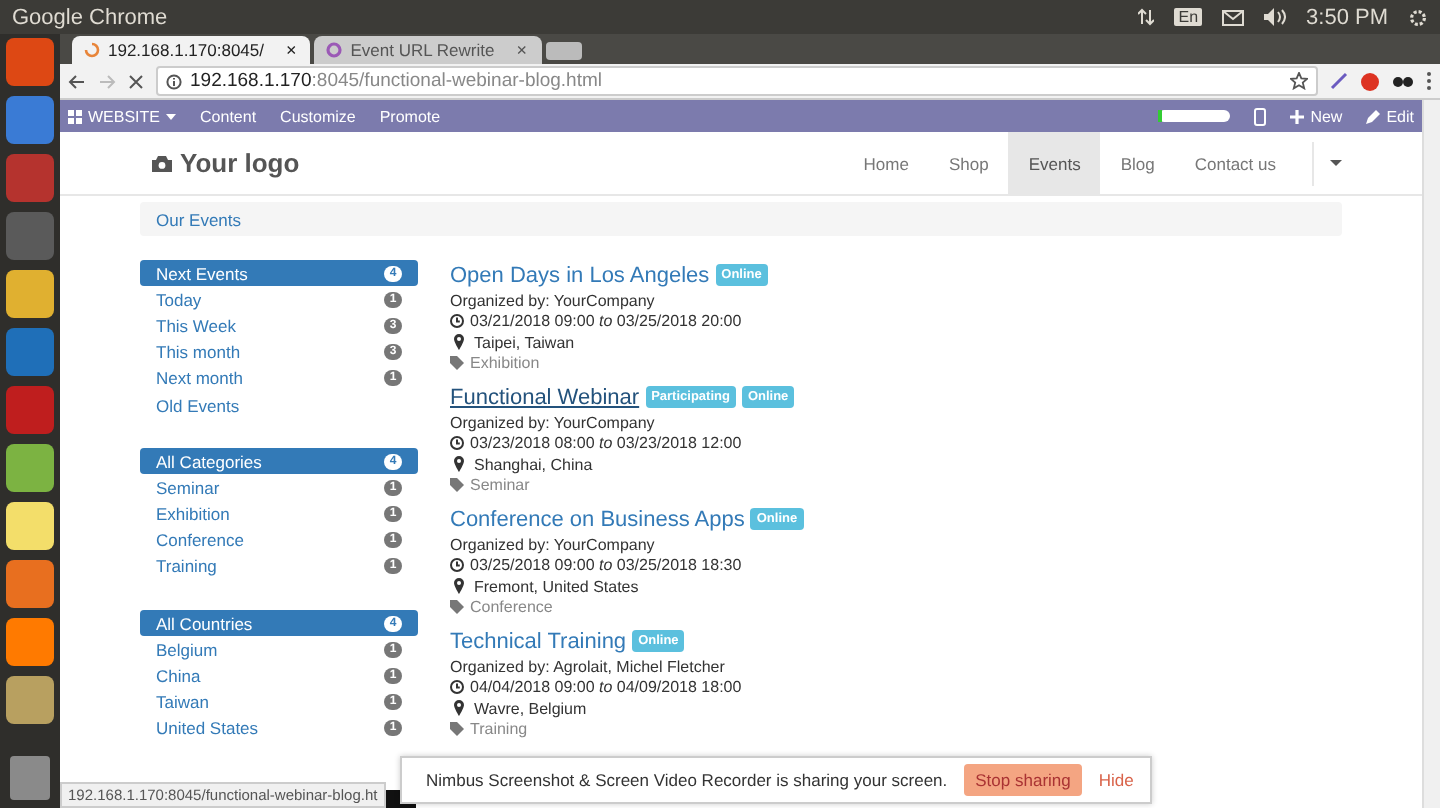 The image size is (1440, 808). I want to click on stop-icon, so click(136, 81).